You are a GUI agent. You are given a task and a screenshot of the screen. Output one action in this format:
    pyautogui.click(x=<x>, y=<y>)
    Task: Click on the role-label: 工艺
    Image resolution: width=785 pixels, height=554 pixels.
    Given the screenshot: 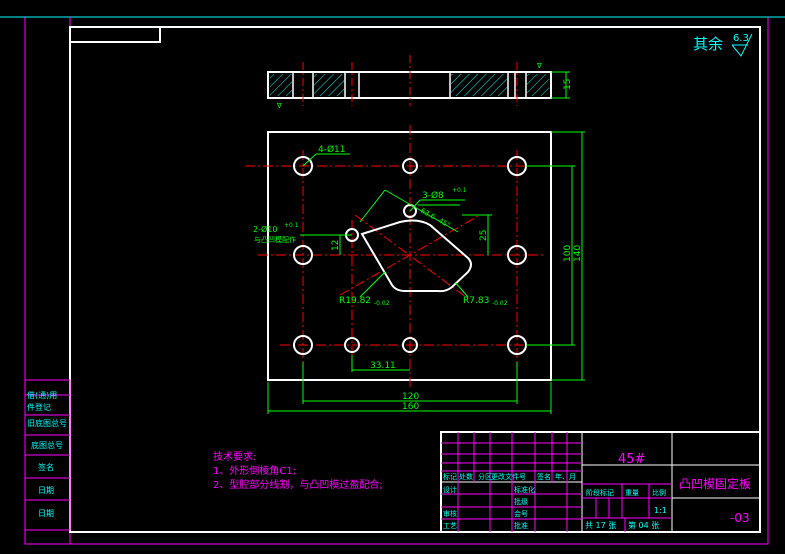 What is the action you would take?
    pyautogui.click(x=450, y=526)
    